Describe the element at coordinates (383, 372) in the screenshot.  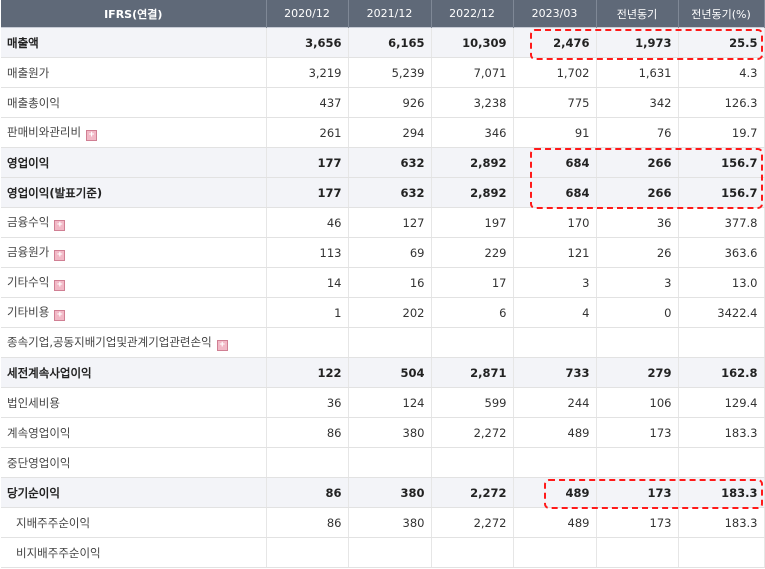
I see `table-row: 세전계속사업이익 122 504 2,871 733 279 162.8` at that location.